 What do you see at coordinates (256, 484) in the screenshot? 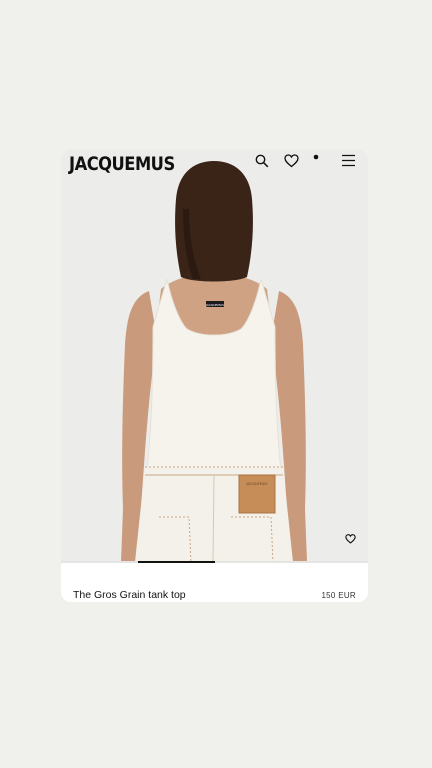
I see `leather-patch-text: JACQUEMUS` at bounding box center [256, 484].